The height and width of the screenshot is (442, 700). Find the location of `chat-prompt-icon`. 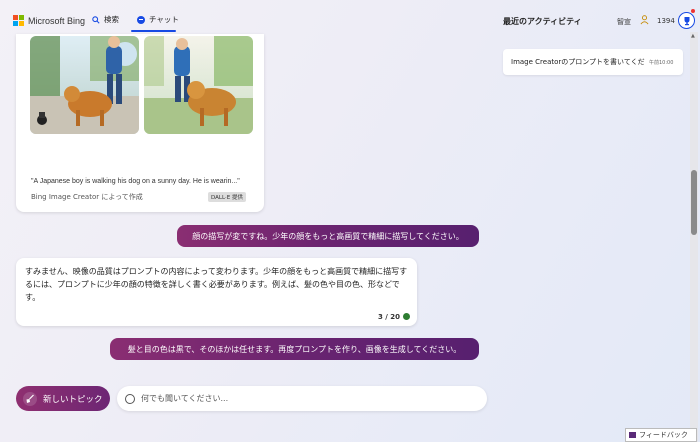

chat-prompt-icon is located at coordinates (130, 398).